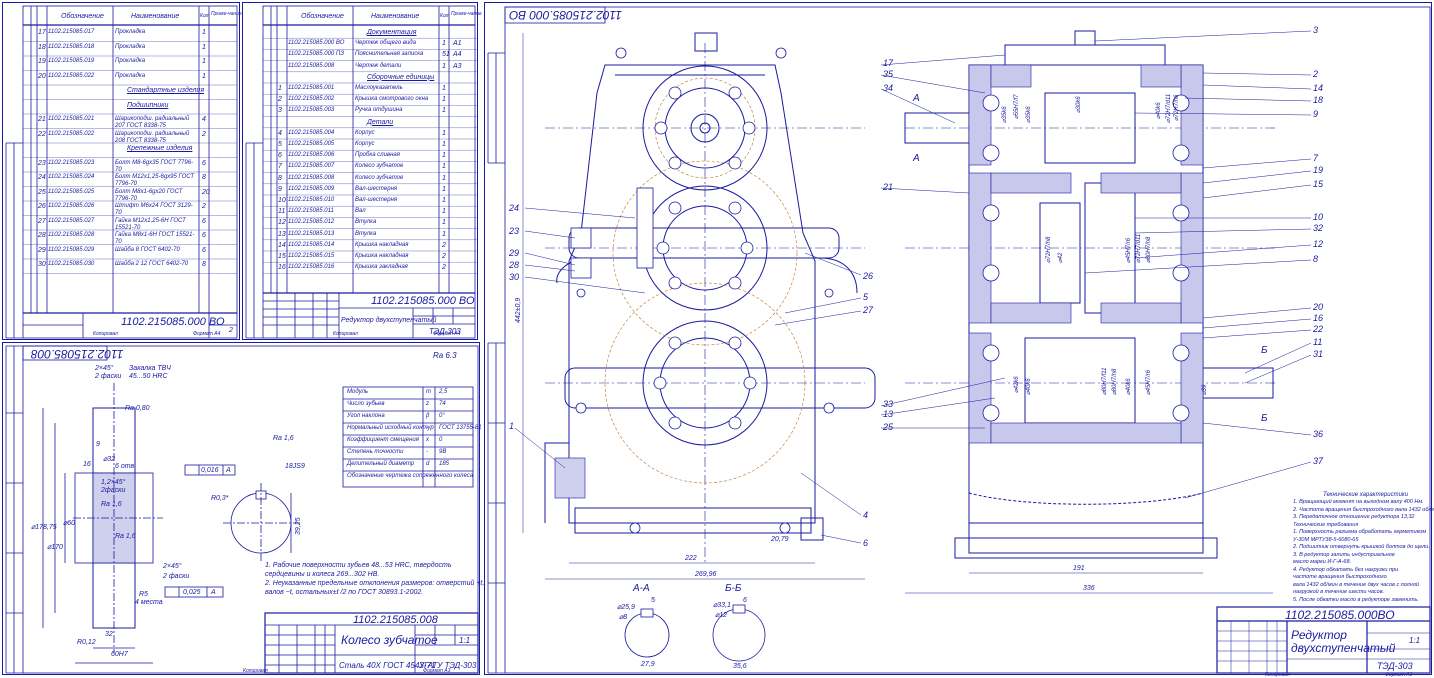 The image size is (1434, 678). I want to click on dim-width-222: 222, so click(691, 558).